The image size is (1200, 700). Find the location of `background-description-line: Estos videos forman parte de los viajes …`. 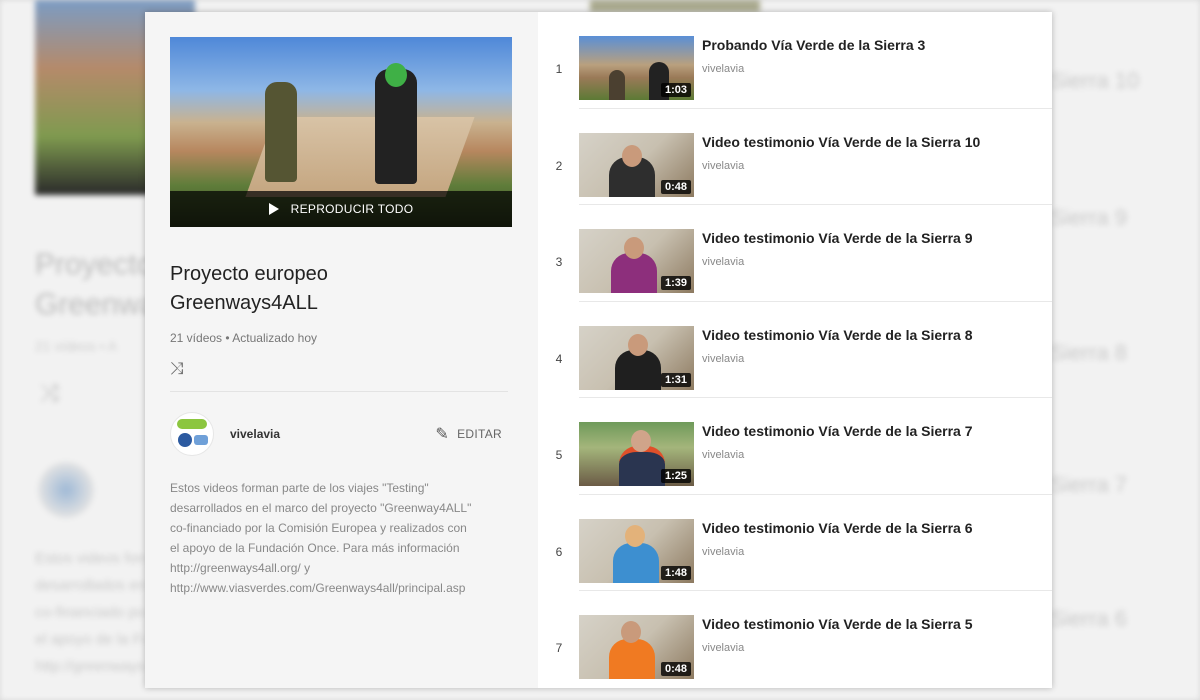

background-description-line: Estos videos forman parte de los viajes … is located at coordinates (90, 558).